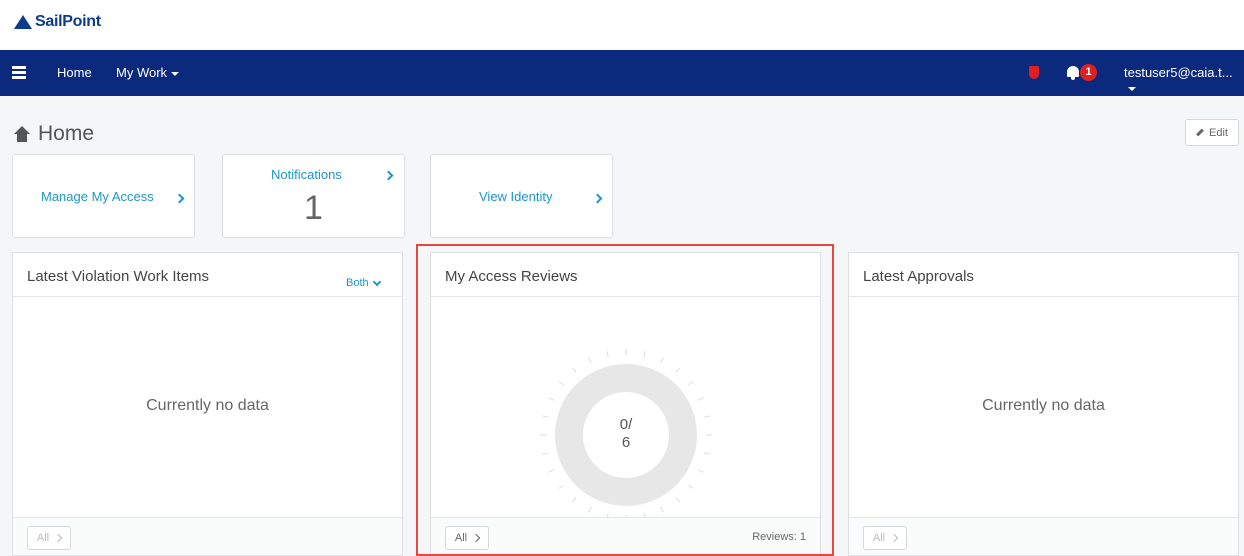  Describe the element at coordinates (622, 25) in the screenshot. I see `top-header: SailPoint` at that location.